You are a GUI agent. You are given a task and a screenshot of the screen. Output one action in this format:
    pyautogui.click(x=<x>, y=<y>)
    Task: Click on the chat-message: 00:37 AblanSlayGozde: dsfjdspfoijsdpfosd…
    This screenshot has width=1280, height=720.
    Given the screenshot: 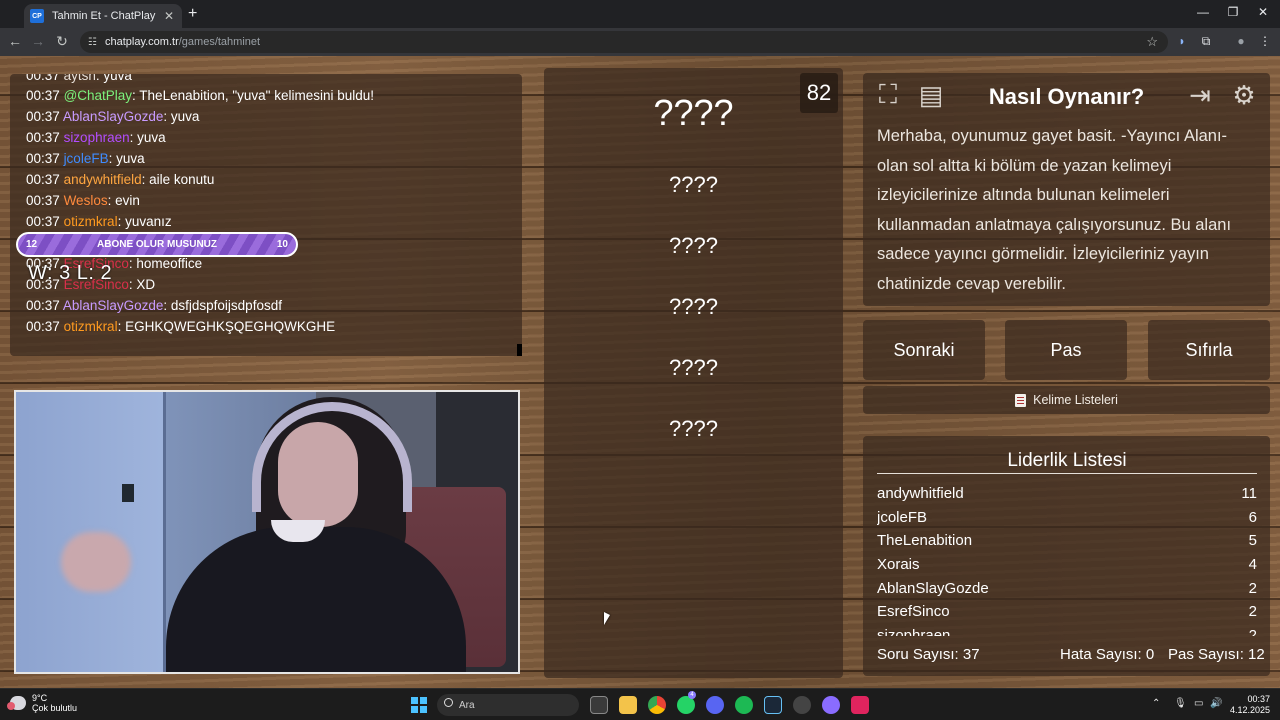 What is the action you would take?
    pyautogui.click(x=154, y=305)
    